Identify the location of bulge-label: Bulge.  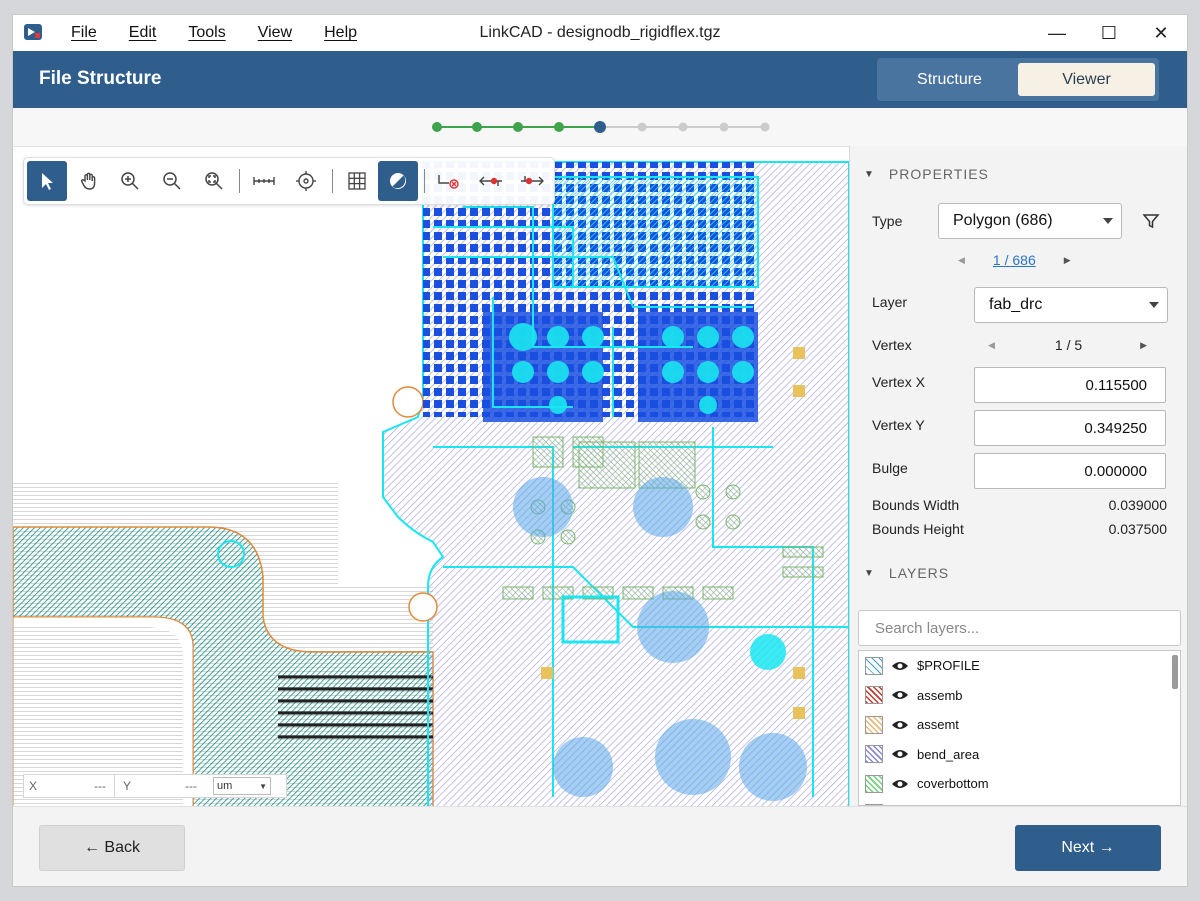
(890, 468).